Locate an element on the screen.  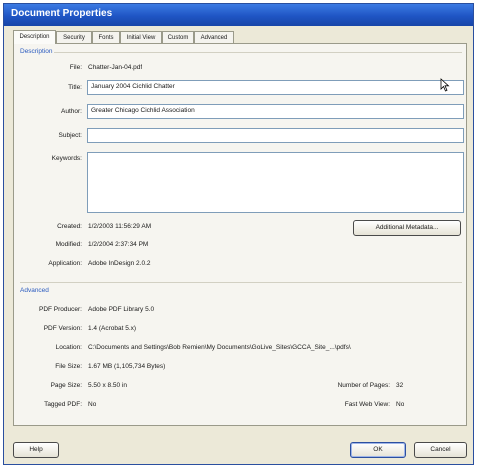
tab-initial-view: Initial View is located at coordinates (141, 37).